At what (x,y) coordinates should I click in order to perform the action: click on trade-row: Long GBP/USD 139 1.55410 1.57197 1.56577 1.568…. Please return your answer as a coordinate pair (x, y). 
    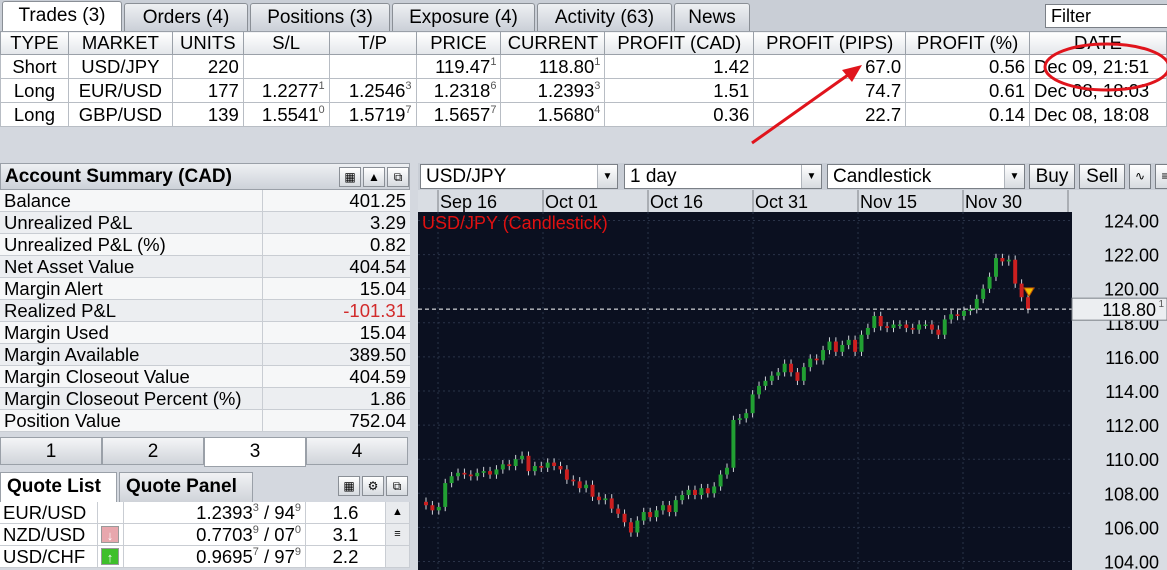
    Looking at the image, I should click on (583, 114).